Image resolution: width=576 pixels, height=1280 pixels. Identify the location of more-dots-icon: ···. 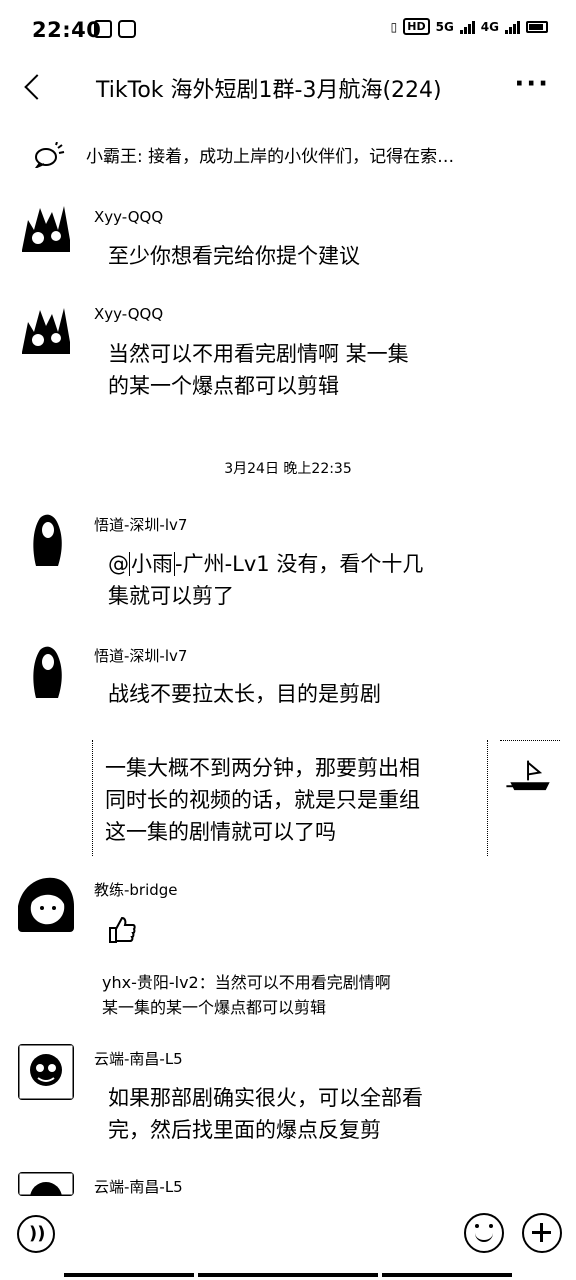
(532, 84).